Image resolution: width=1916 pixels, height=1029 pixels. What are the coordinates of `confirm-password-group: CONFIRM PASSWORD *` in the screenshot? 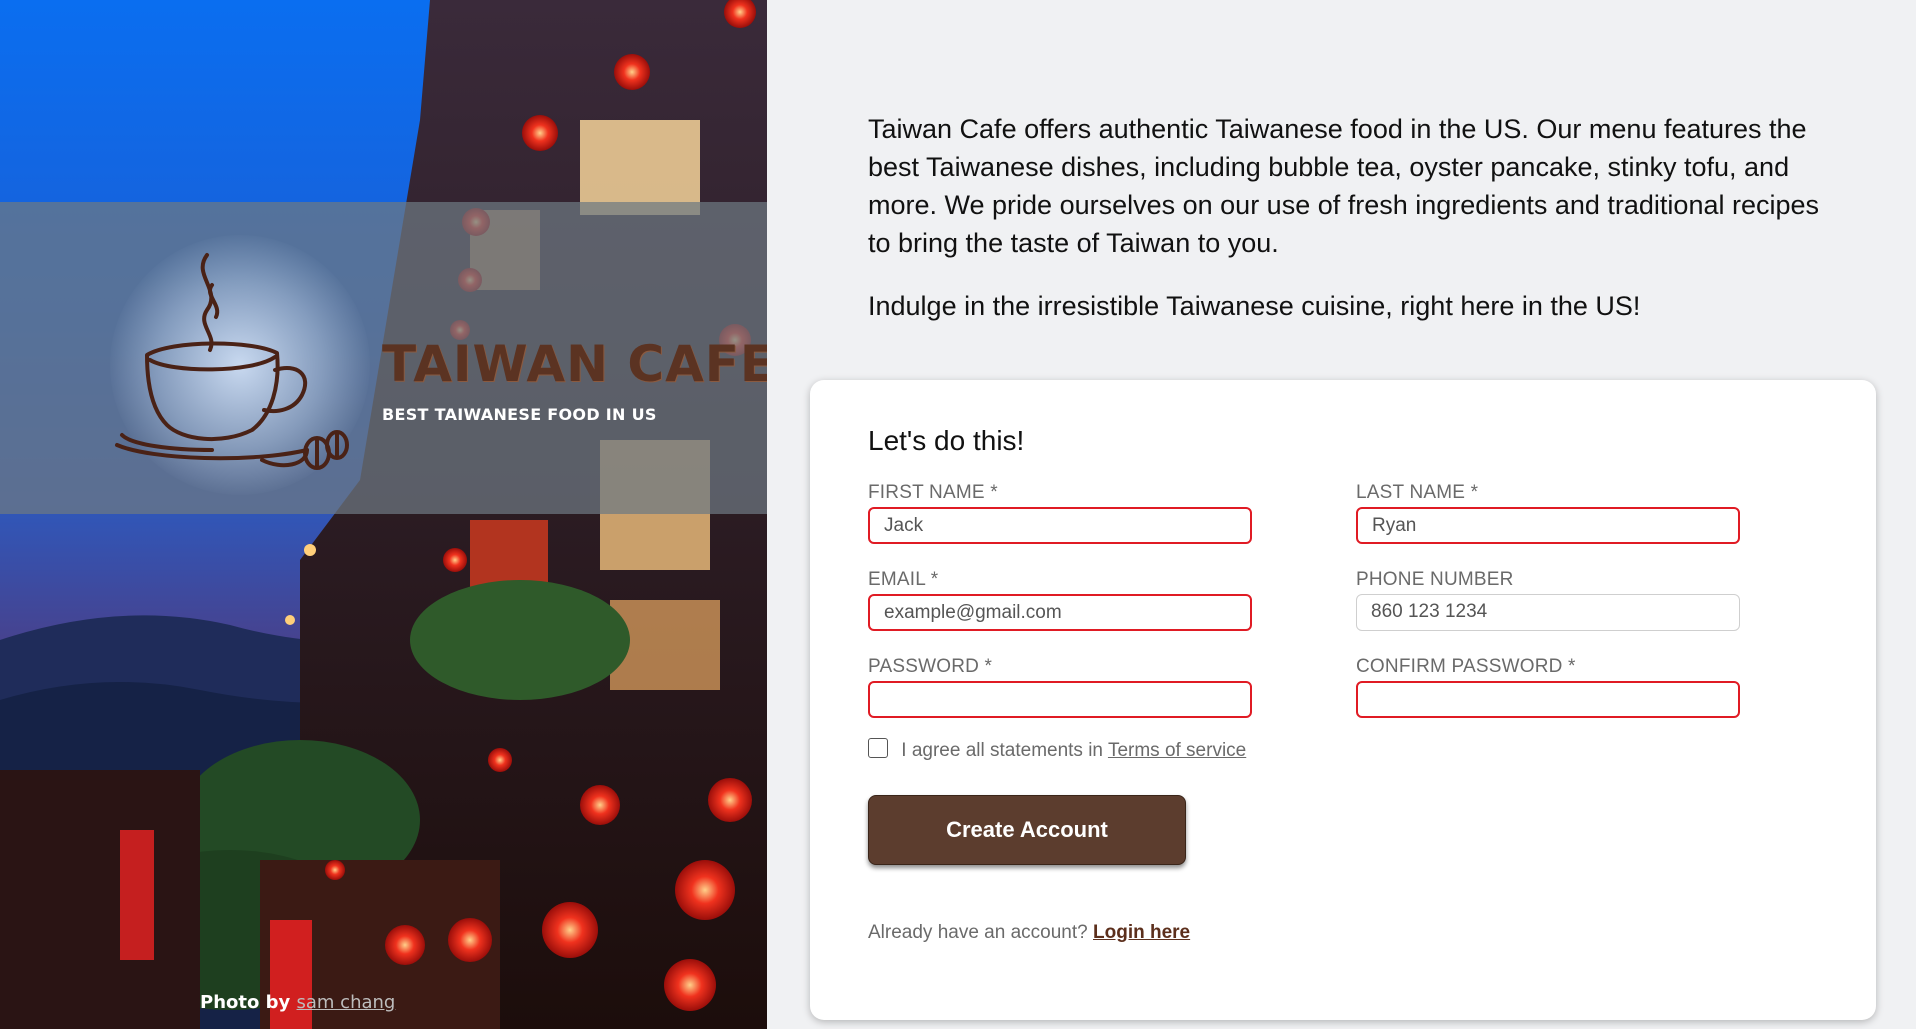 It's located at (1548, 687).